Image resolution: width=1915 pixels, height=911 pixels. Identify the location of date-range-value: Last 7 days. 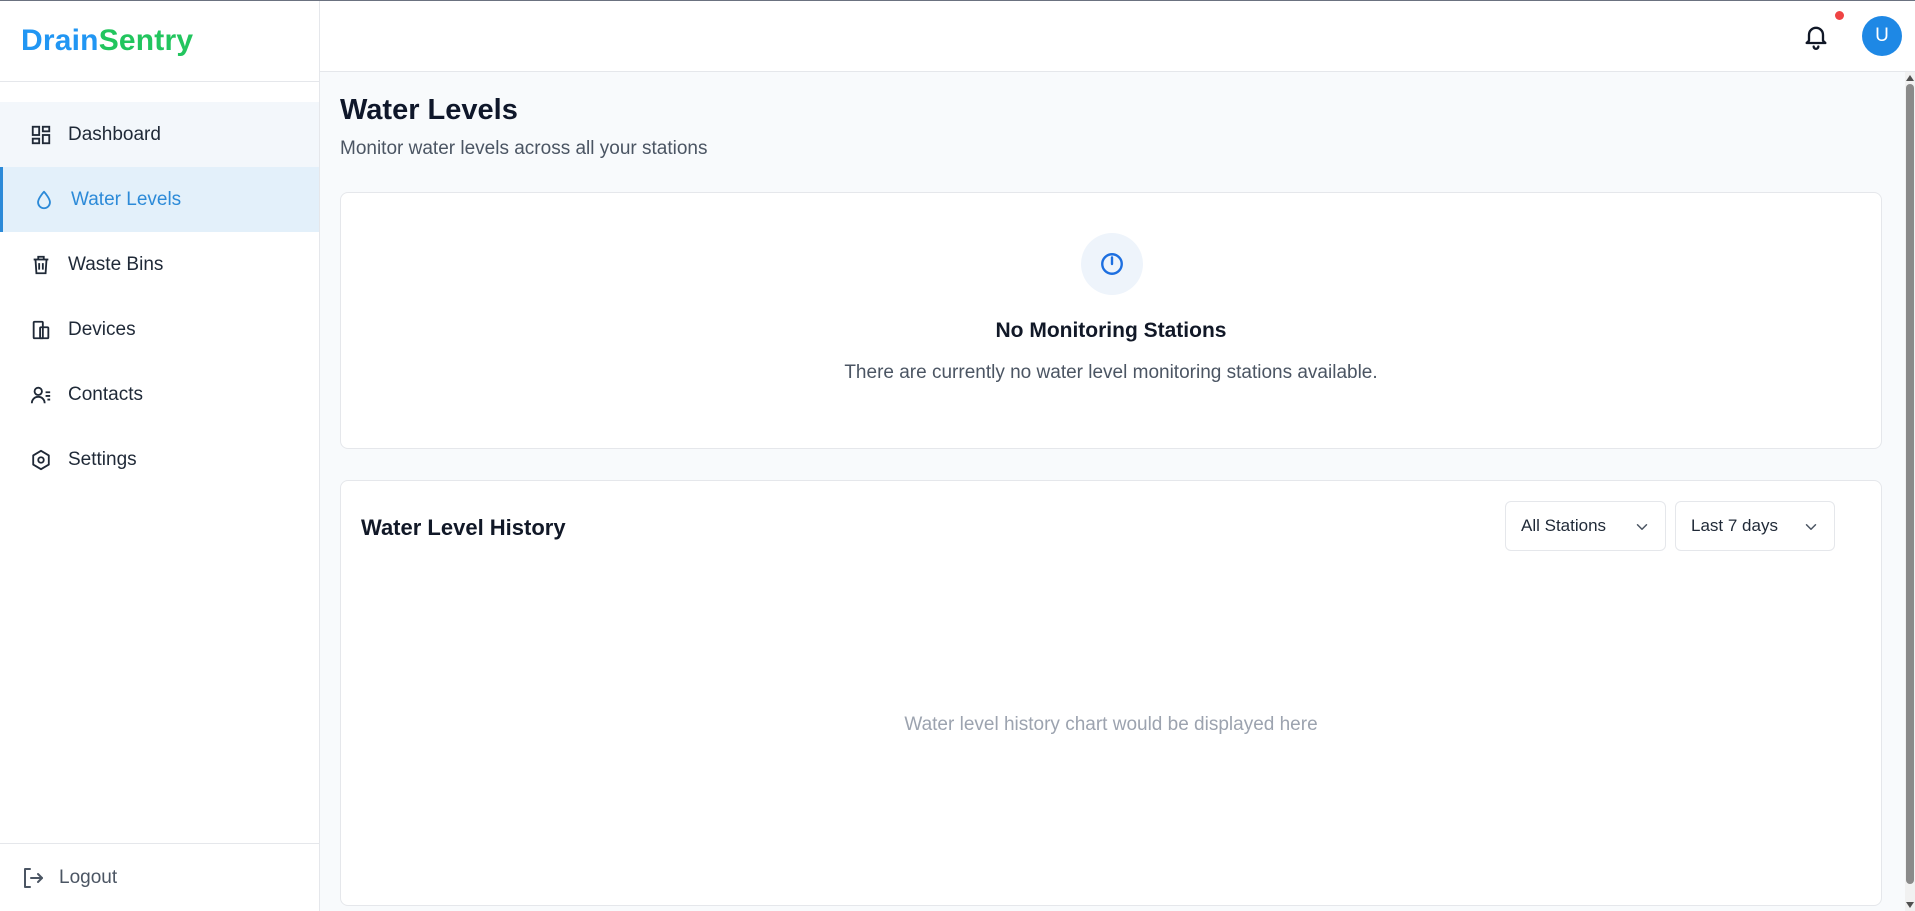
(1734, 525).